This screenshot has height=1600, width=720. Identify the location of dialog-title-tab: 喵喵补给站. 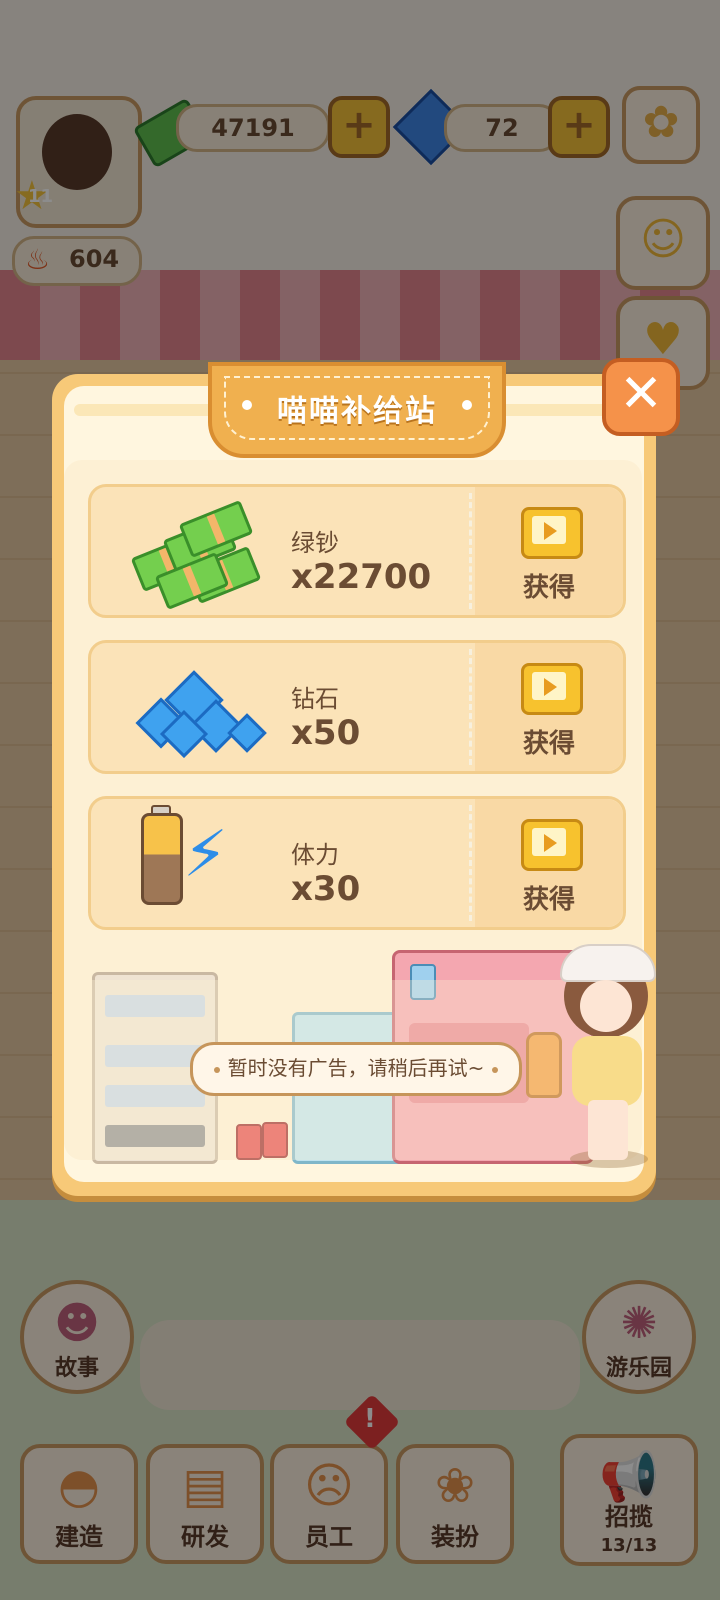
(357, 410).